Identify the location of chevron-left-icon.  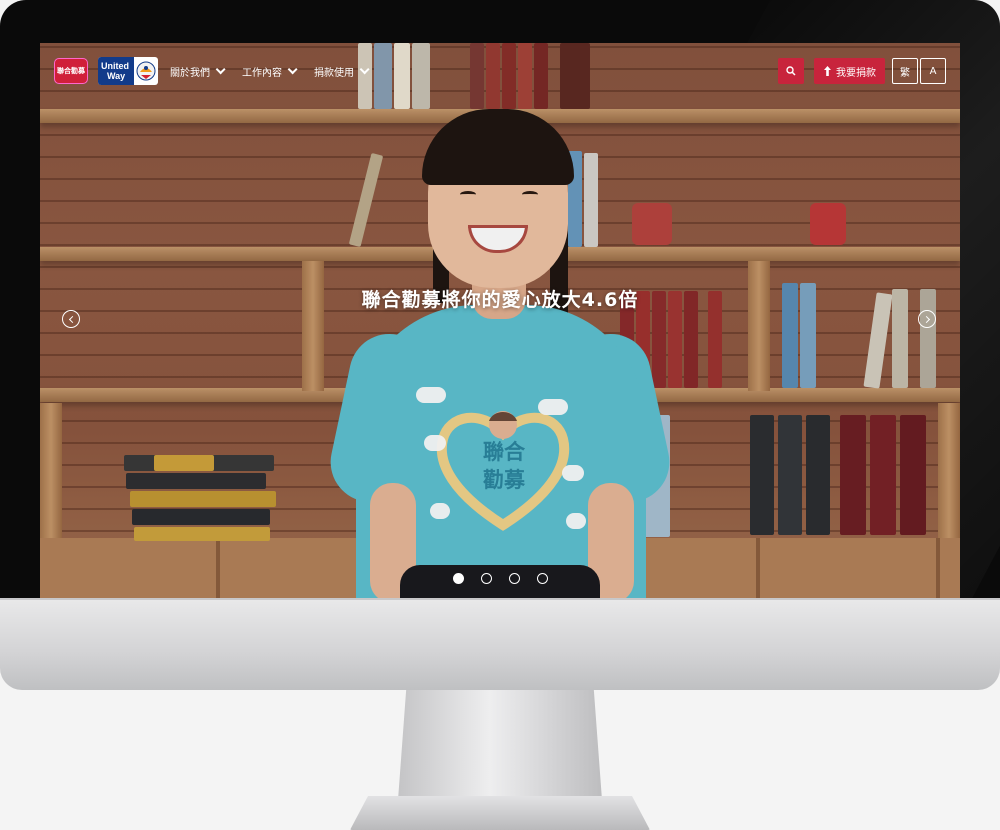
(72, 319).